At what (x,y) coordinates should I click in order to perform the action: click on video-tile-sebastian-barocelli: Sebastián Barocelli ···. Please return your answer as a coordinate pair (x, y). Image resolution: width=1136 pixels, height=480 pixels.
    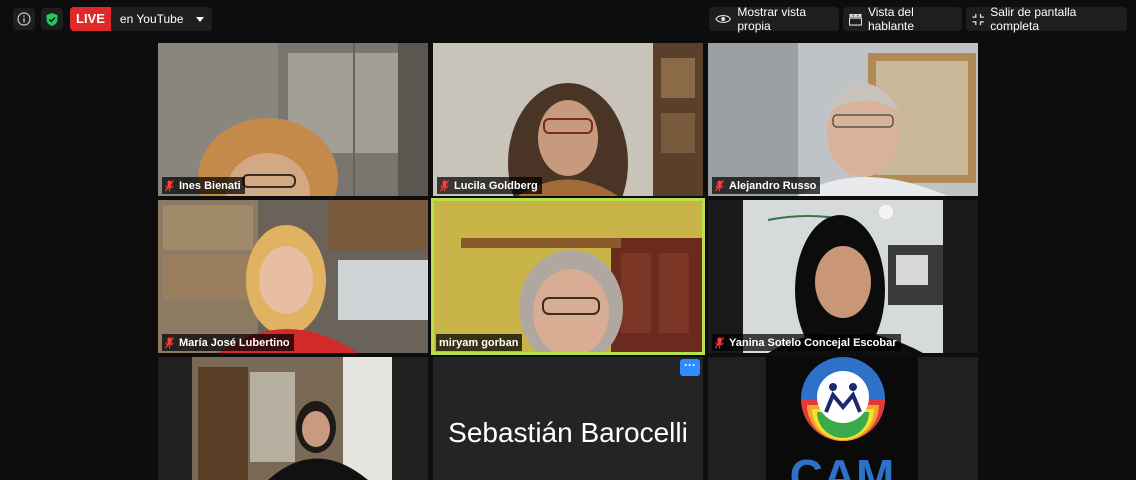
    Looking at the image, I should click on (568, 418).